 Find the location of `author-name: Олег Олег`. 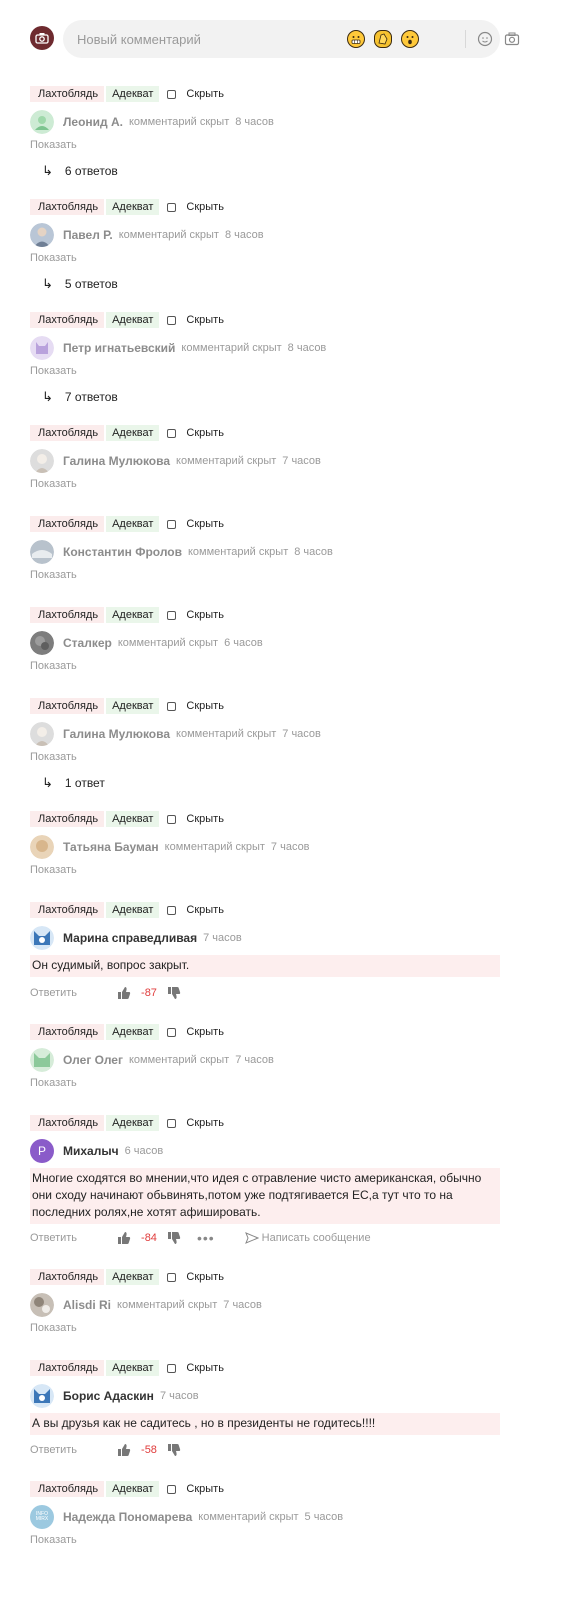

author-name: Олег Олег is located at coordinates (93, 1060).